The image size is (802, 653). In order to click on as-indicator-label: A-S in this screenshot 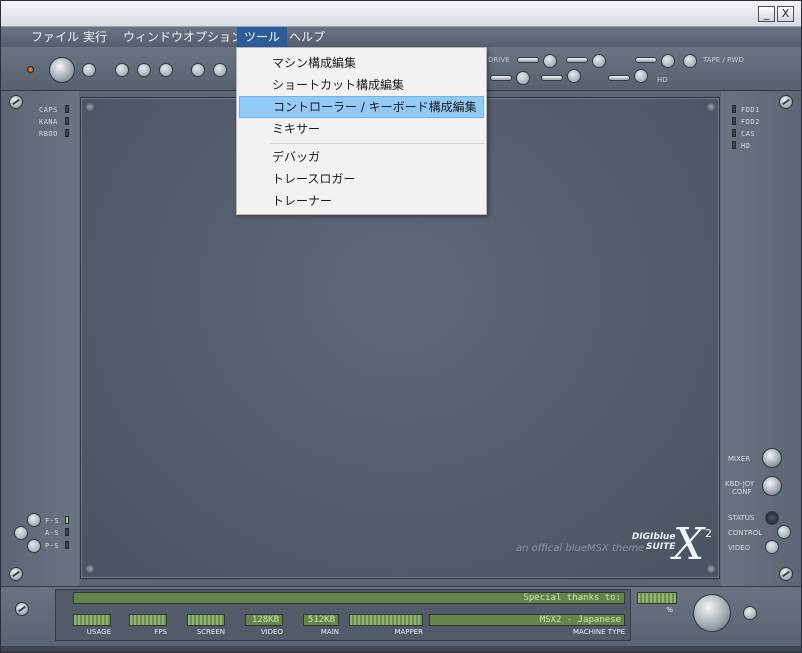, I will do `click(52, 533)`.